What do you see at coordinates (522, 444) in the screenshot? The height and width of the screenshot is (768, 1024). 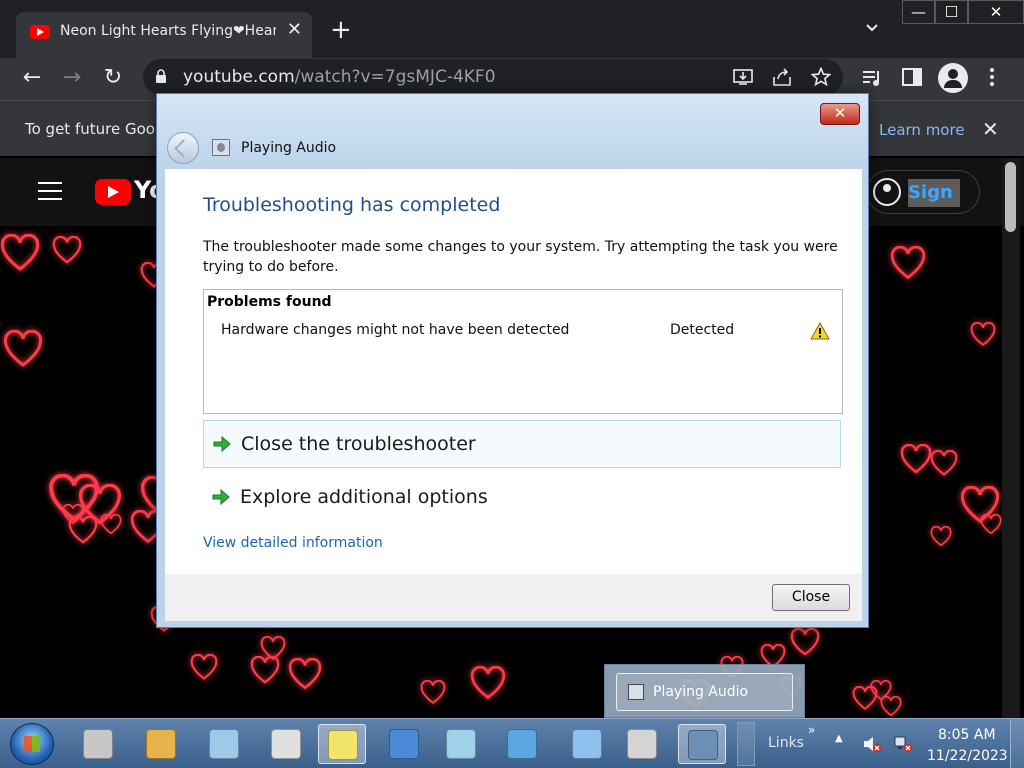 I see `close-troubleshooter-option: Close the troubleshooter` at bounding box center [522, 444].